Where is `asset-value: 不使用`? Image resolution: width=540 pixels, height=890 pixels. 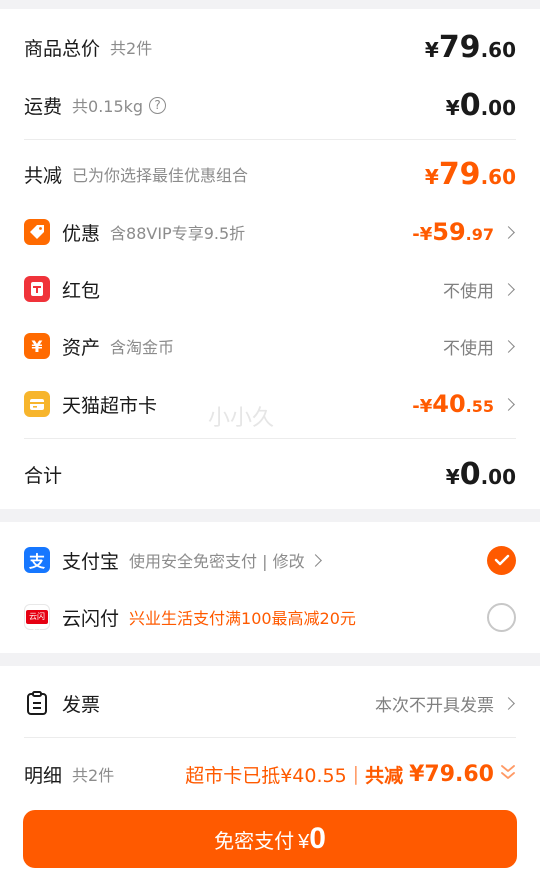 asset-value: 不使用 is located at coordinates (468, 348).